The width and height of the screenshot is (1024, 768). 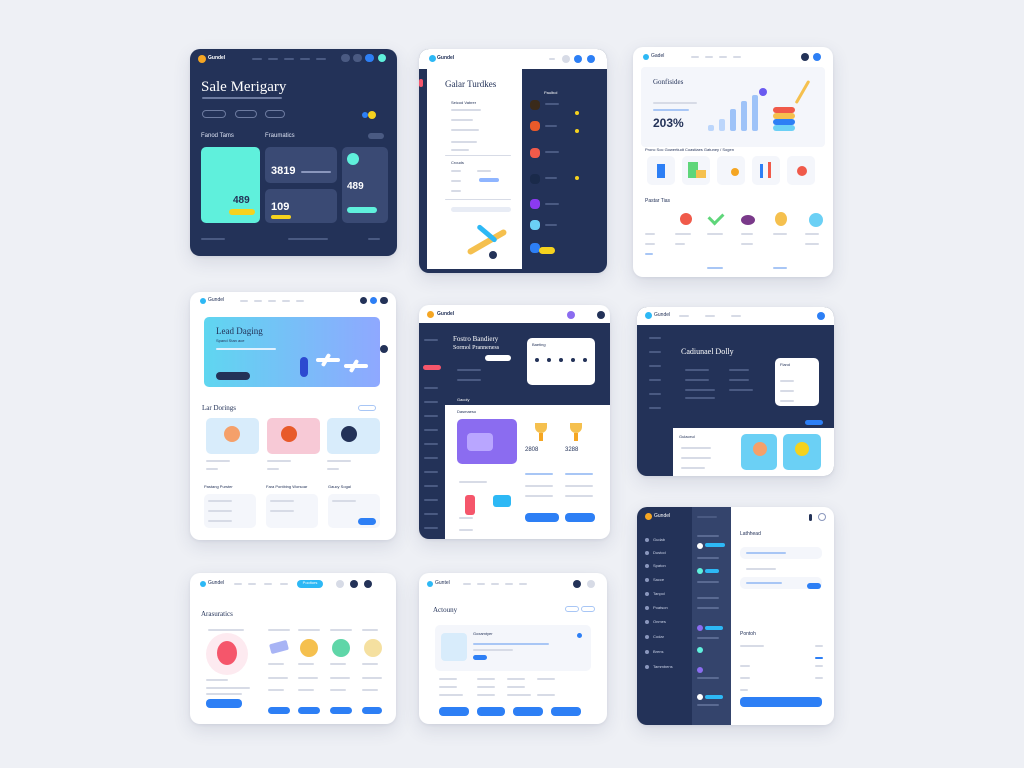 What do you see at coordinates (376, 136) in the screenshot?
I see `toggle-button` at bounding box center [376, 136].